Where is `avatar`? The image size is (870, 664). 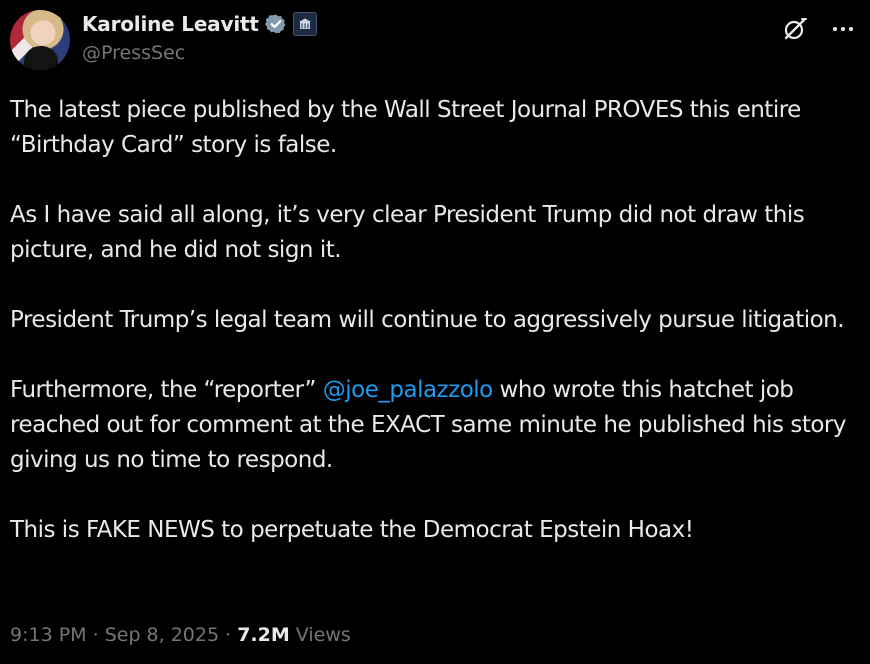 avatar is located at coordinates (40, 40).